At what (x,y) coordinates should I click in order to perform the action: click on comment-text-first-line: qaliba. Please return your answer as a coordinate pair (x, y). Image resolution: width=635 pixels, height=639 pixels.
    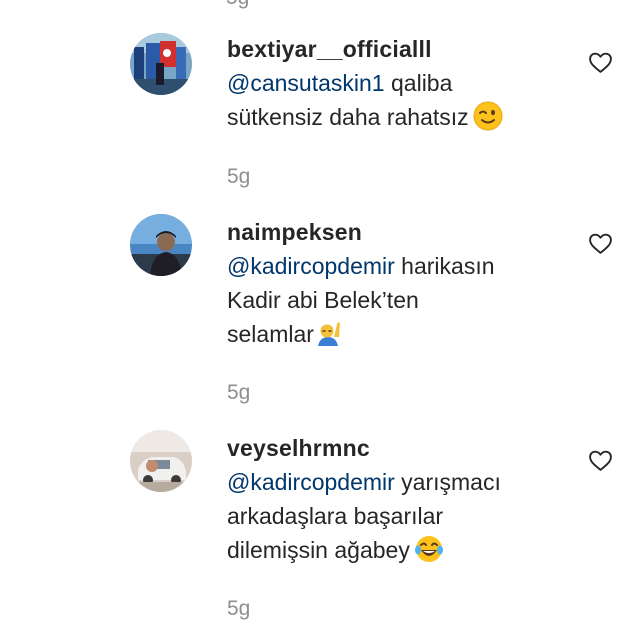
    Looking at the image, I should click on (418, 83).